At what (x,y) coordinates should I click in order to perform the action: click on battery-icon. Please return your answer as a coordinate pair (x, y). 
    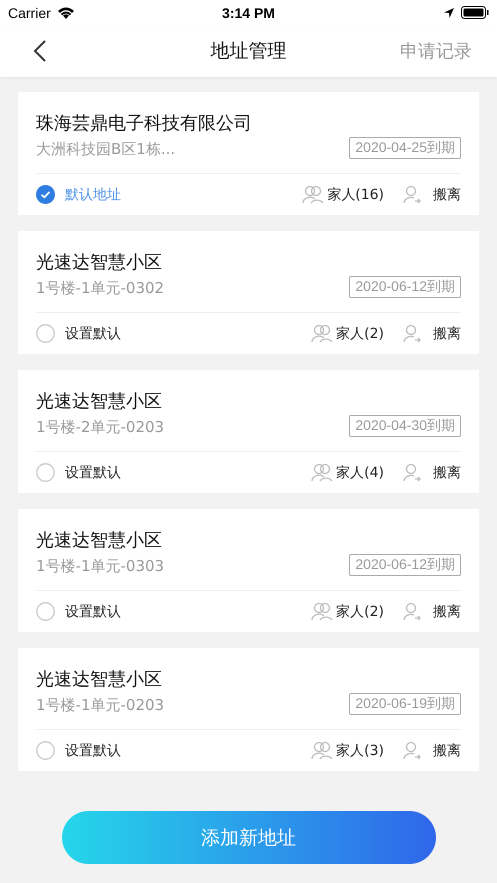
    Looking at the image, I should click on (475, 12).